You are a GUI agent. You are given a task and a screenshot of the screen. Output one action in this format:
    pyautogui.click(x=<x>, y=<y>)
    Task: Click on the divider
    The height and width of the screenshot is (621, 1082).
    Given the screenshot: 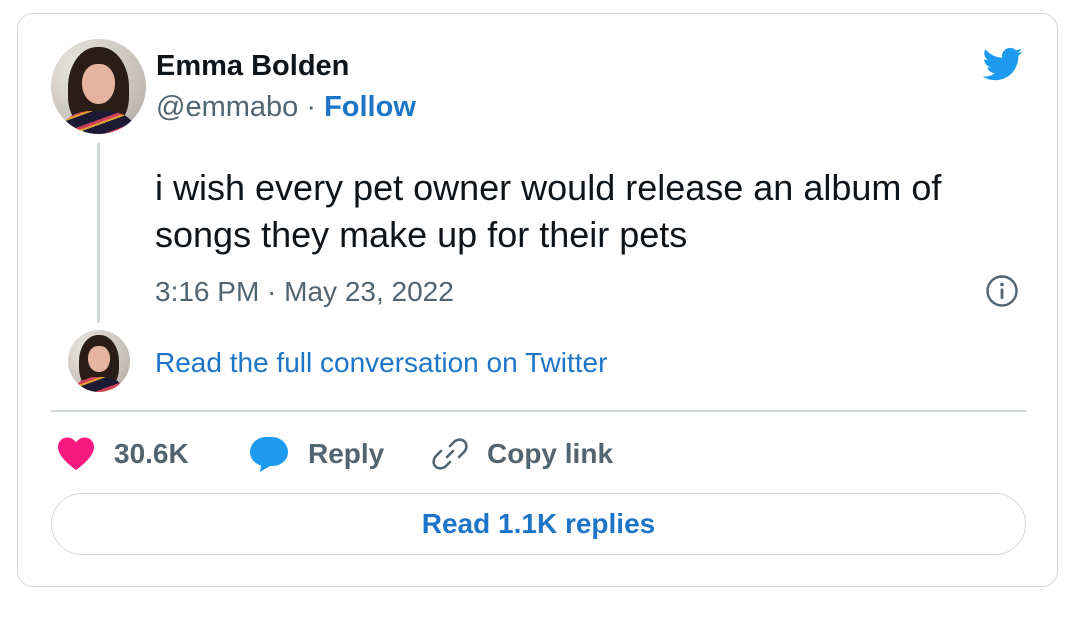 What is the action you would take?
    pyautogui.click(x=539, y=411)
    